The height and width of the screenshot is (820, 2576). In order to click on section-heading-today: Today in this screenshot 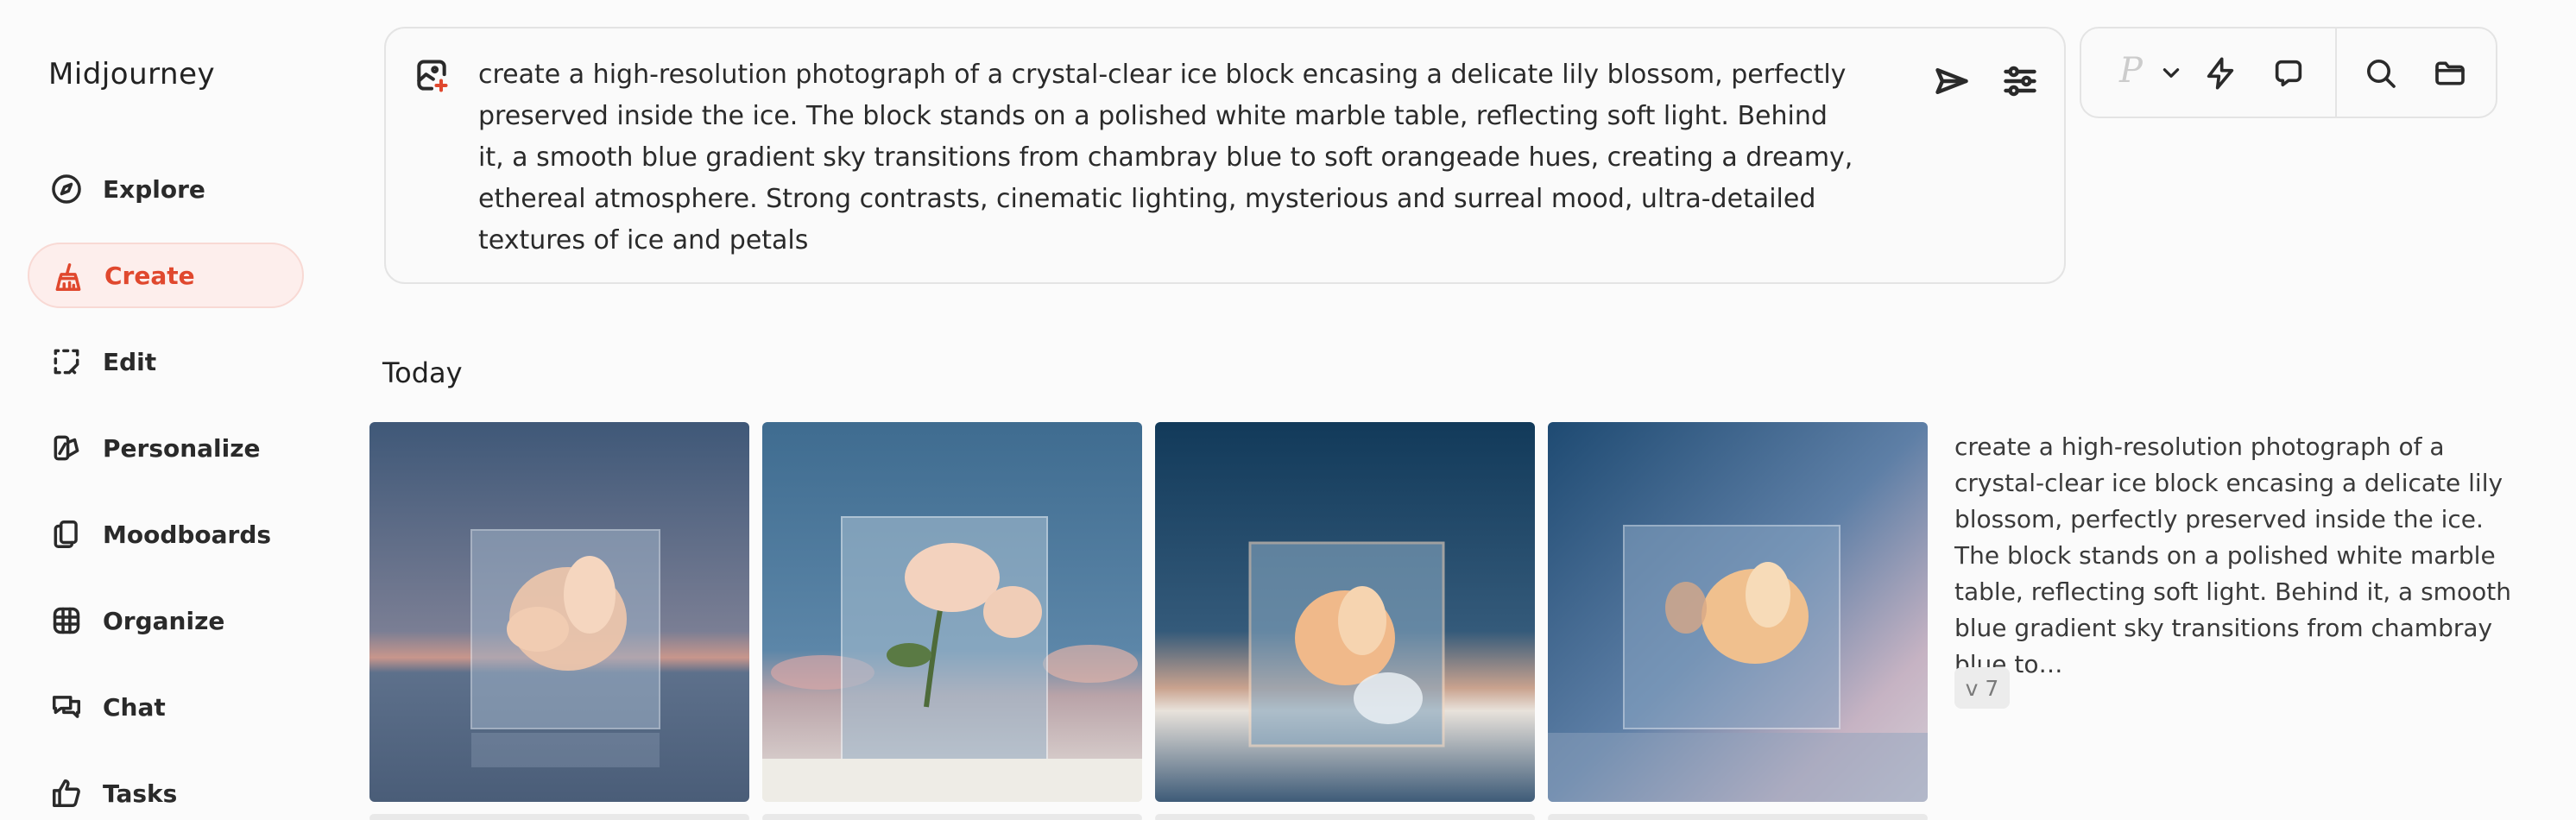, I will do `click(422, 372)`.